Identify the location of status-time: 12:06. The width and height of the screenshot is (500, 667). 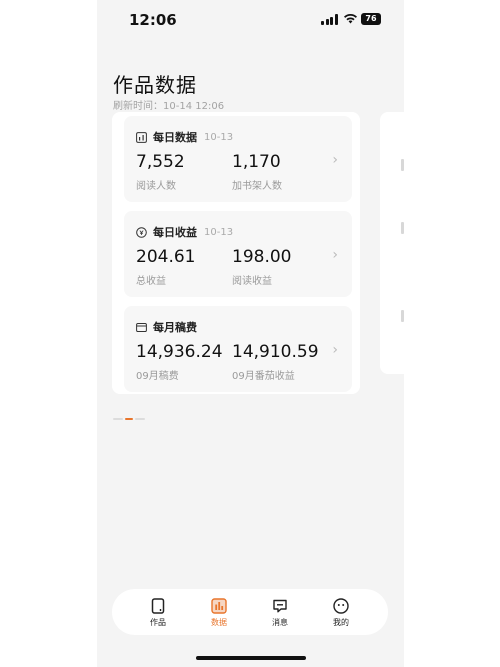
(153, 20).